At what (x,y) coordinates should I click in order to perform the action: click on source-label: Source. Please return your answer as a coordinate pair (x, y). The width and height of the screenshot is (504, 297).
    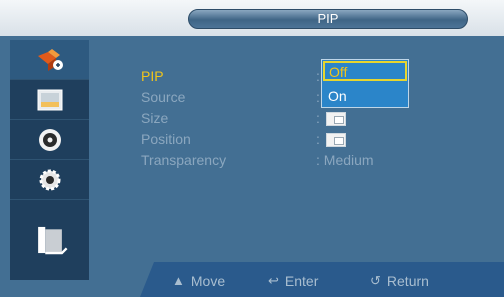
    Looking at the image, I should click on (183, 97).